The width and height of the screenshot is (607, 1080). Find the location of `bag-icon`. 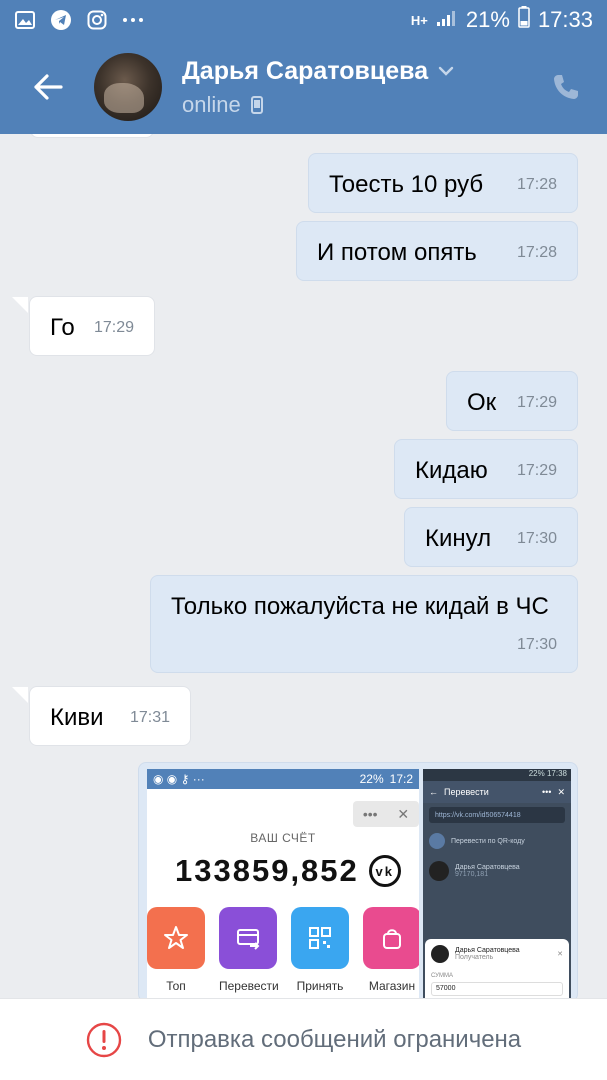

bag-icon is located at coordinates (391, 938).